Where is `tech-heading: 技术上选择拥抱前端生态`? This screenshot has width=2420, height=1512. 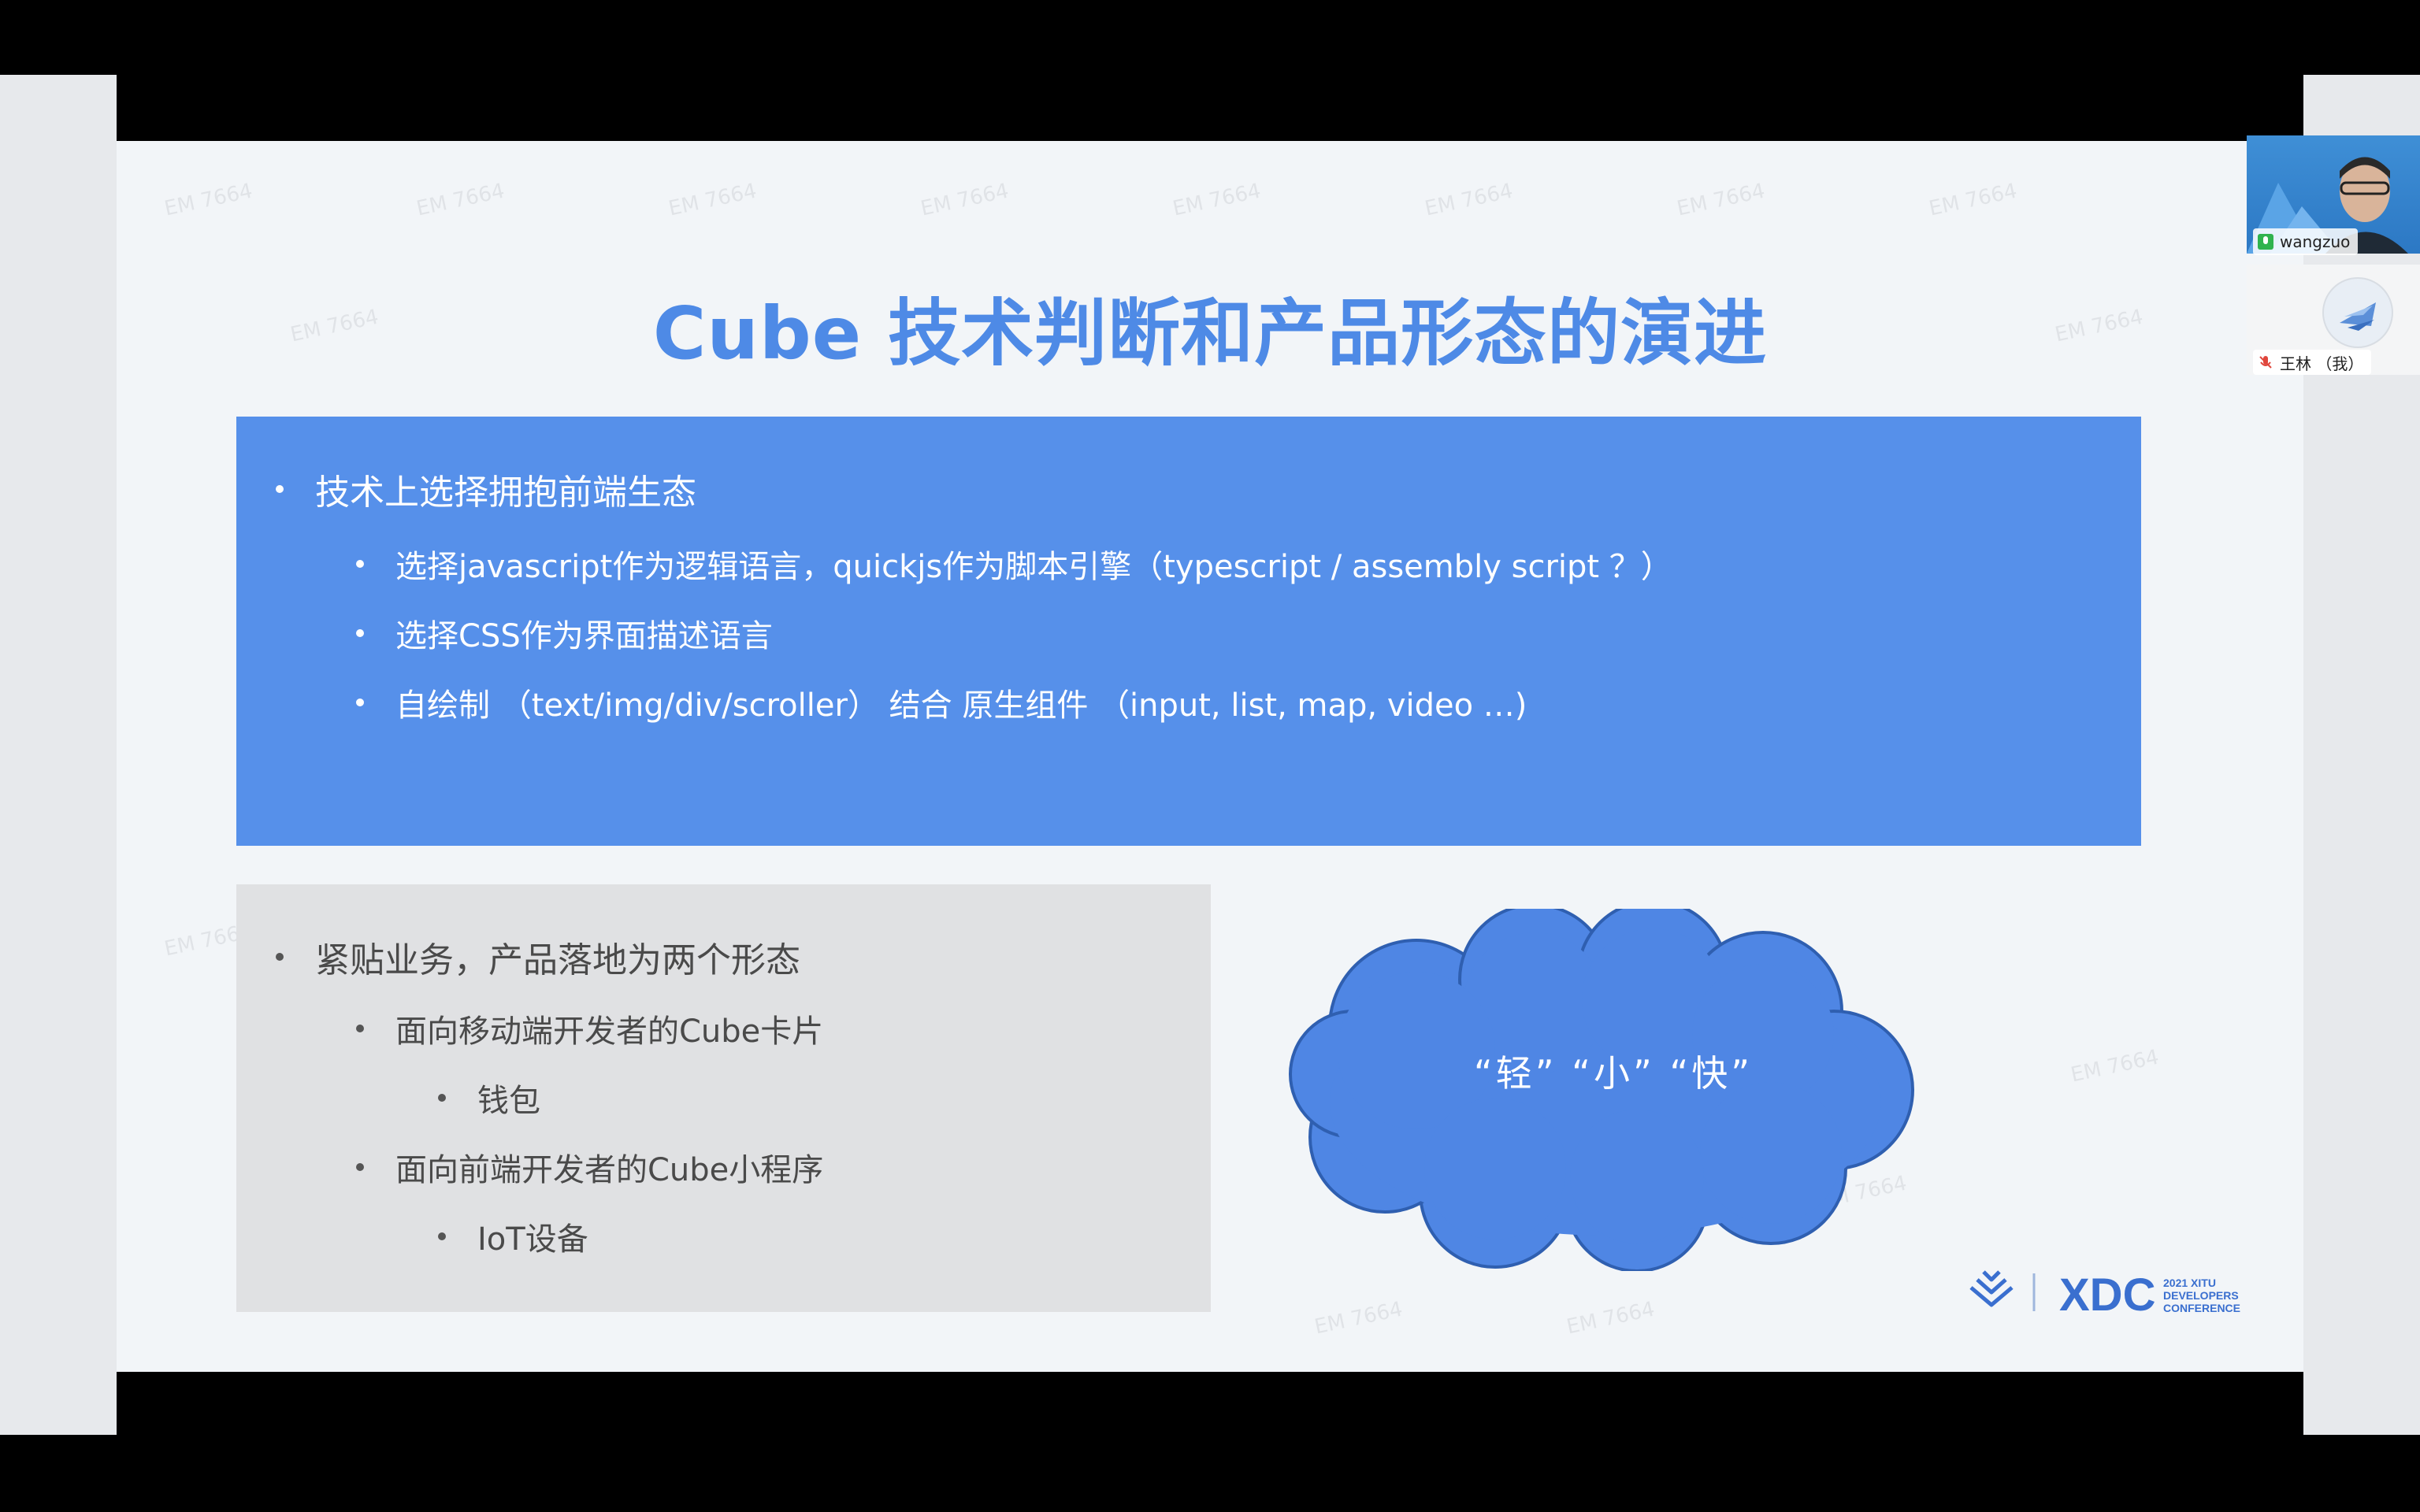 tech-heading: 技术上选择拥抱前端生态 is located at coordinates (486, 489).